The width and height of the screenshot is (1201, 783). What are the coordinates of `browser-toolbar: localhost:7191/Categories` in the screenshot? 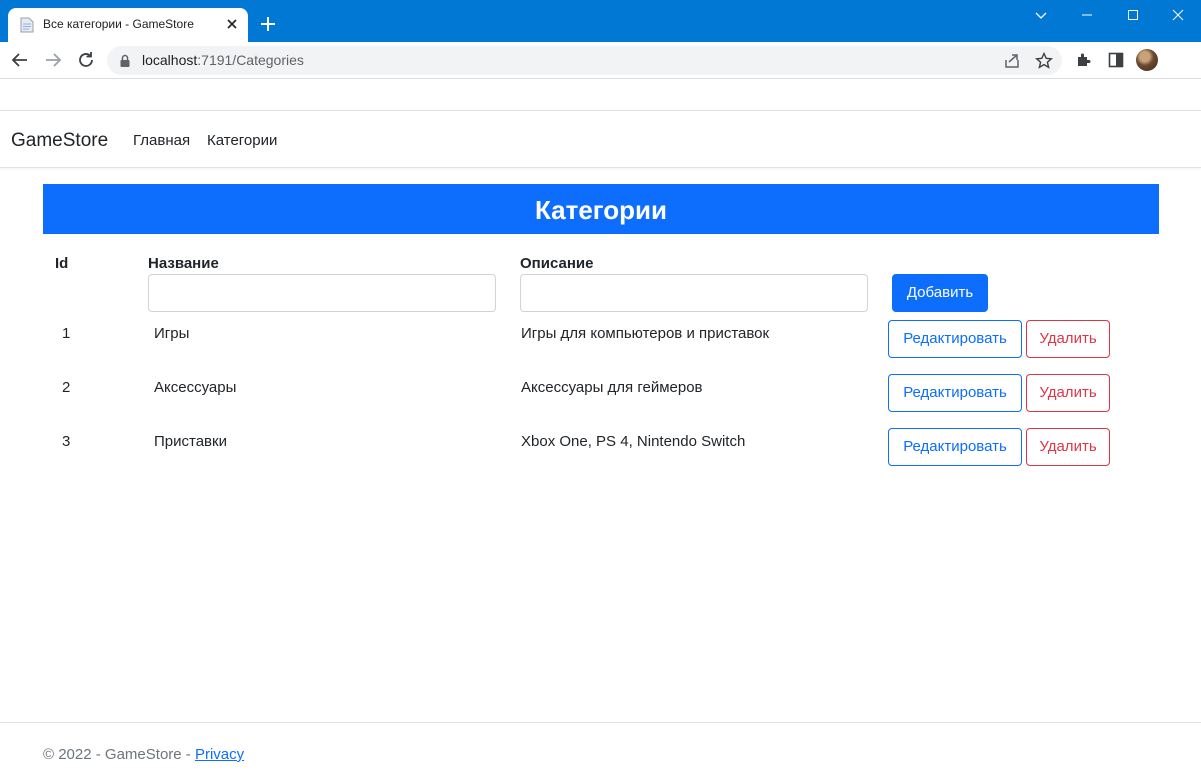 It's located at (600, 60).